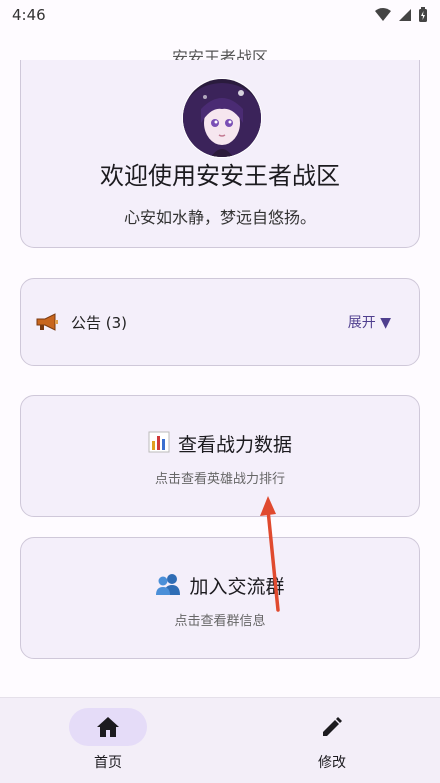  Describe the element at coordinates (220, 15) in the screenshot. I see `status-bar: 4:46` at that location.